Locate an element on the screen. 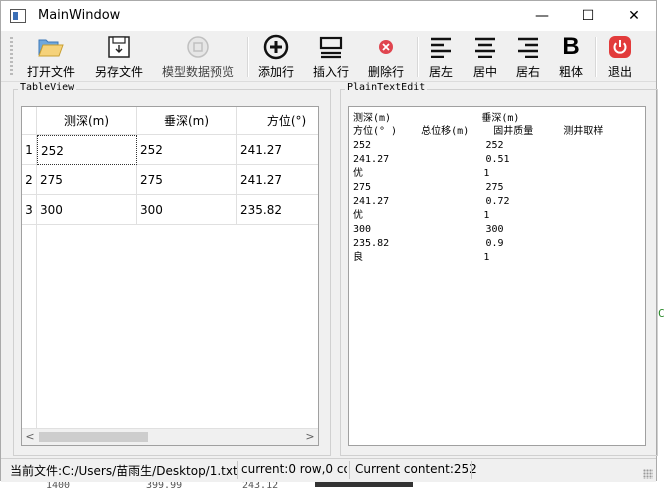  insert-row-label: 插入行 is located at coordinates (330, 72).